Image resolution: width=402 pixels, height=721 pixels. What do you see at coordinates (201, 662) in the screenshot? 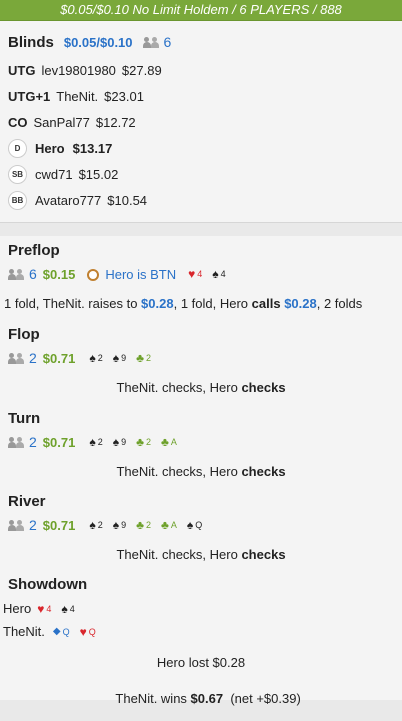
I see `result-loss: Hero lost $0.28` at bounding box center [201, 662].